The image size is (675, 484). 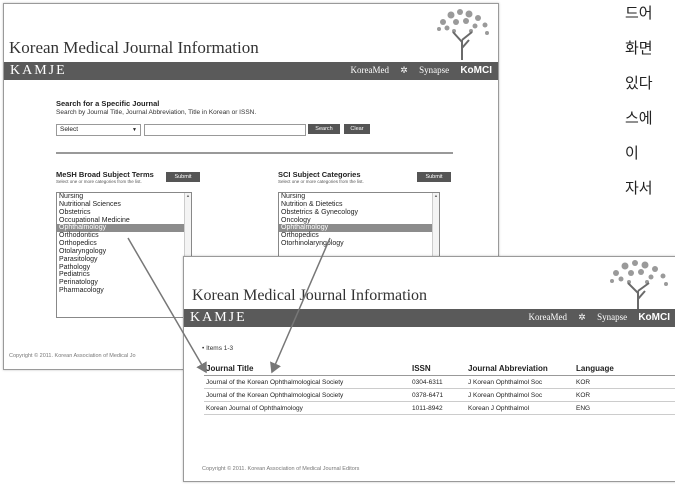 What do you see at coordinates (300, 305) in the screenshot?
I see `arrow-from-sci` at bounding box center [300, 305].